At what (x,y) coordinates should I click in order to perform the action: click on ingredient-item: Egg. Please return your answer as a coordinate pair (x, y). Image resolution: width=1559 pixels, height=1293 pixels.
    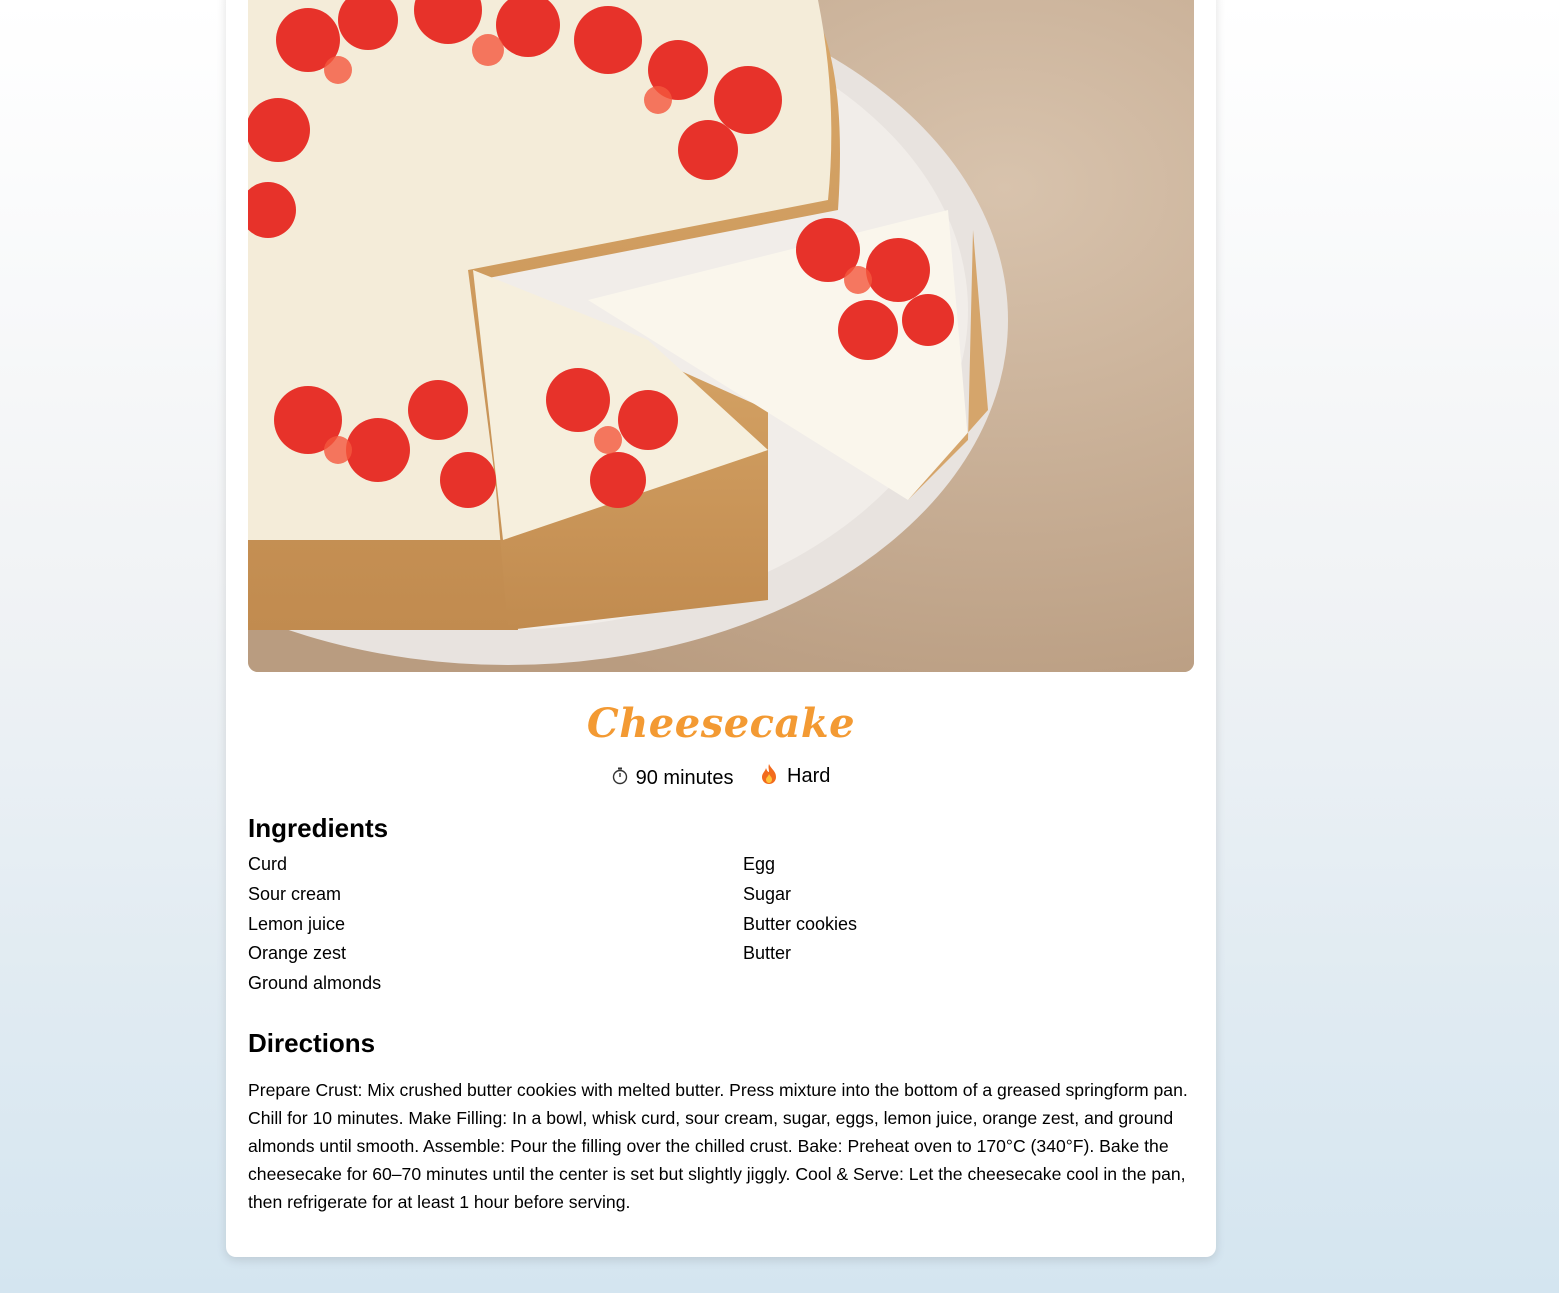
    Looking at the image, I should click on (759, 864).